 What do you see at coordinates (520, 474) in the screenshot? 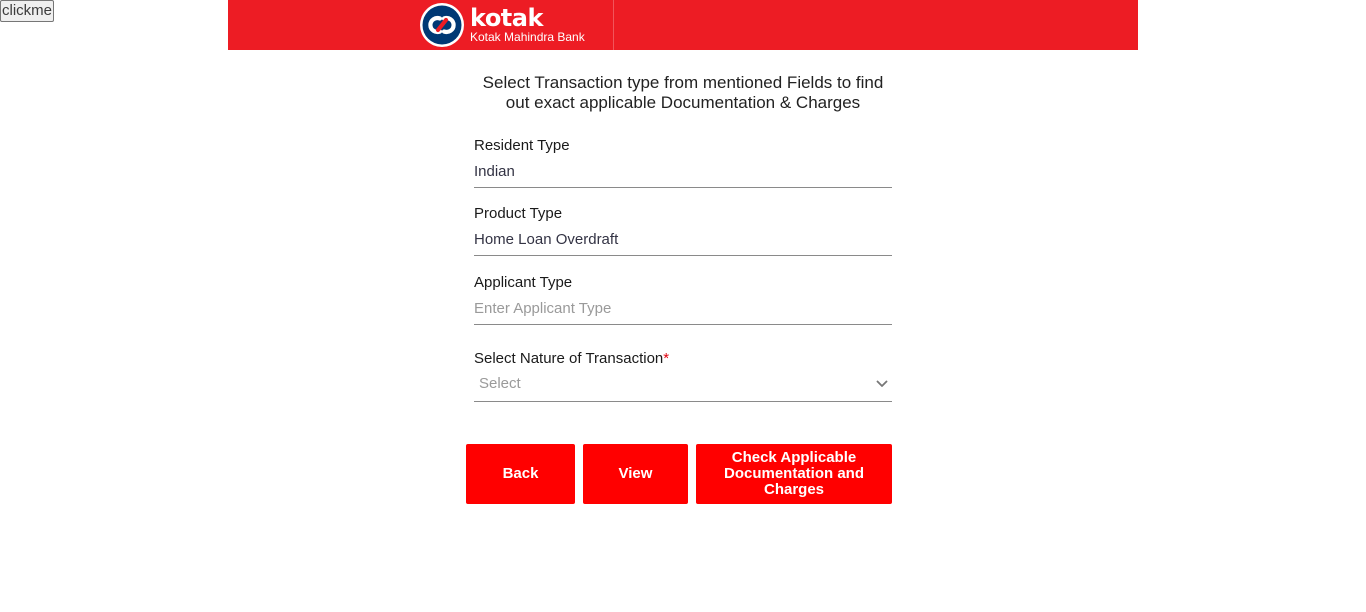
I see `back-button: Back` at bounding box center [520, 474].